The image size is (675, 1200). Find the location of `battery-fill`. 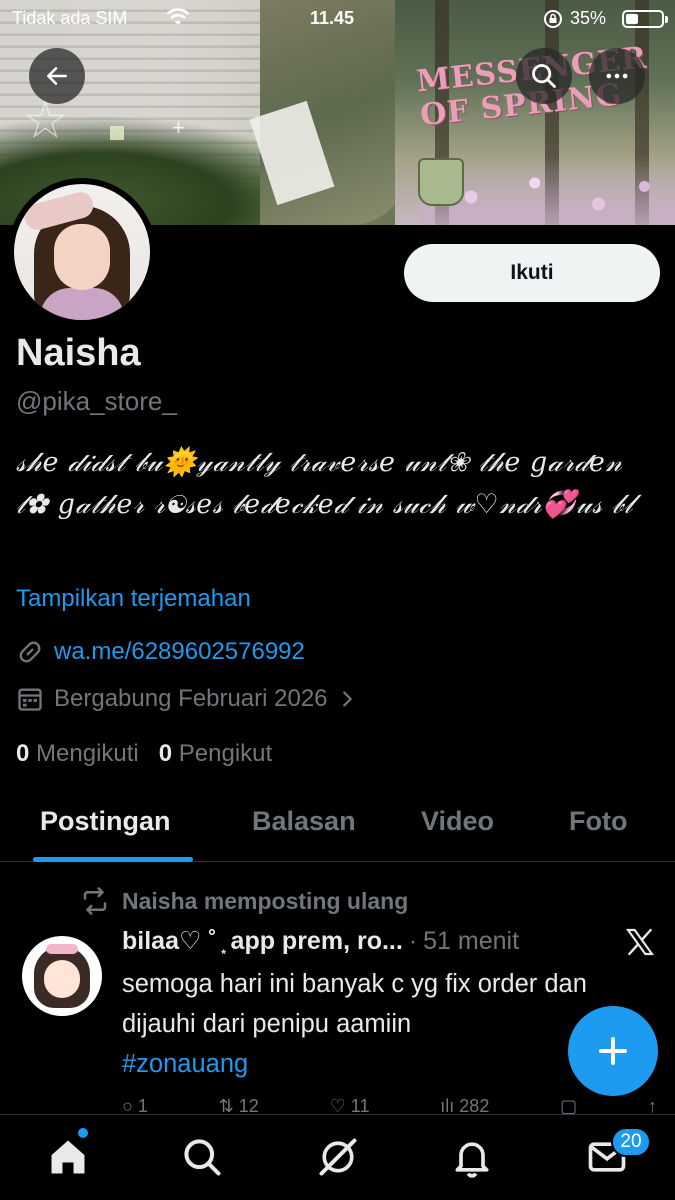

battery-fill is located at coordinates (632, 19).